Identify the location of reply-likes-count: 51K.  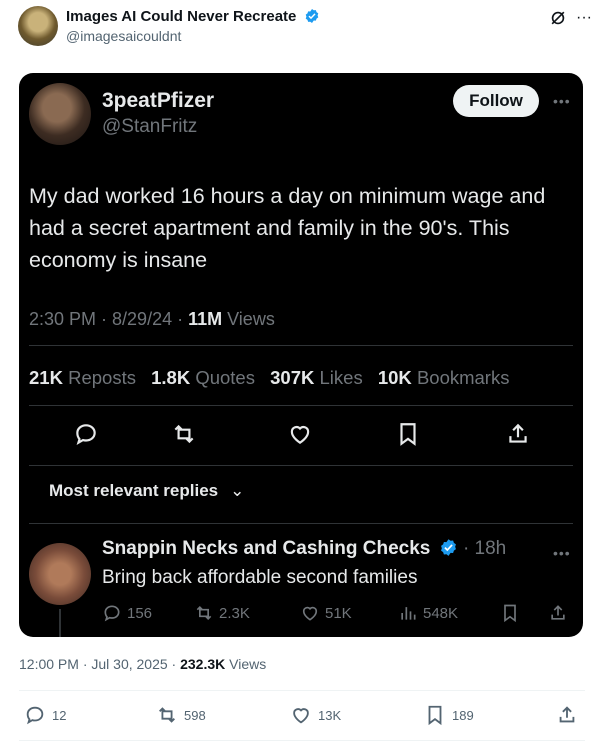
(338, 613).